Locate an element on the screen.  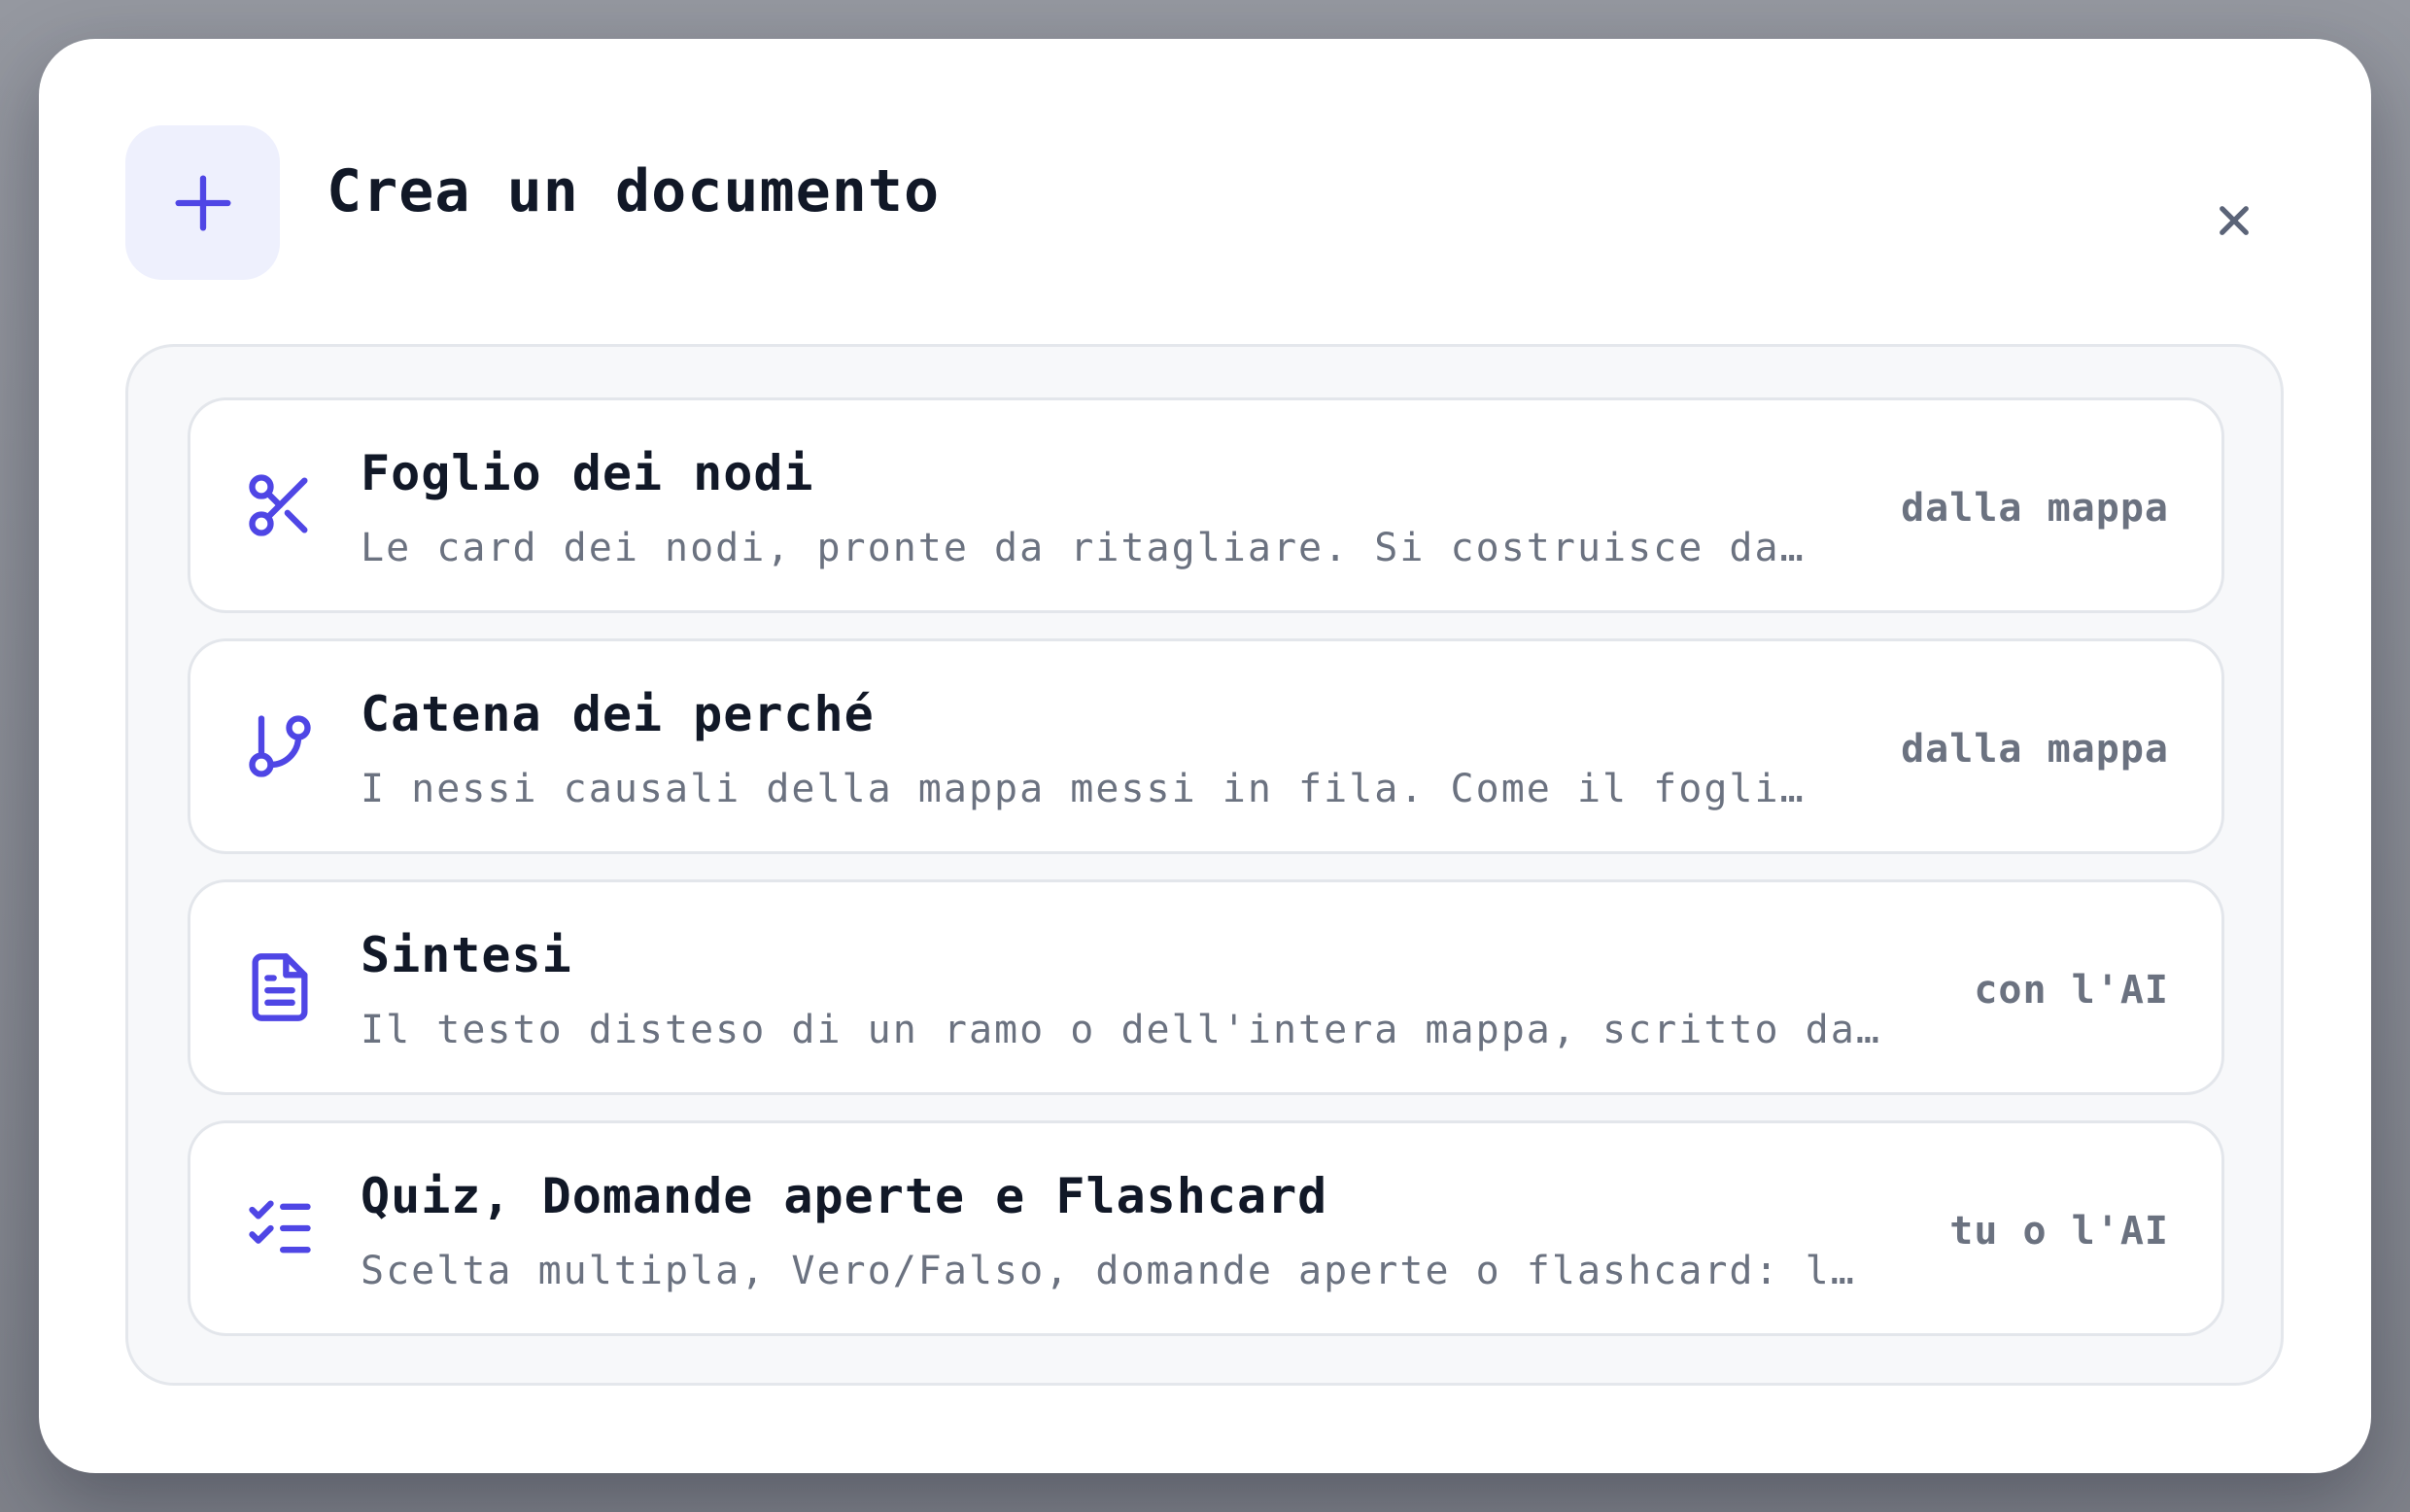
scissors-icon is located at coordinates (280, 505).